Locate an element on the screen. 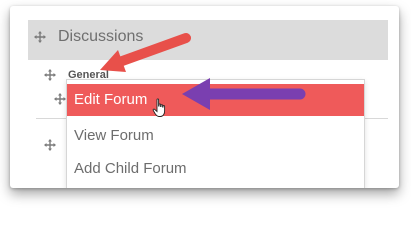 The width and height of the screenshot is (411, 240). menu-item-add-child-forum: Add Child Forum is located at coordinates (215, 169).